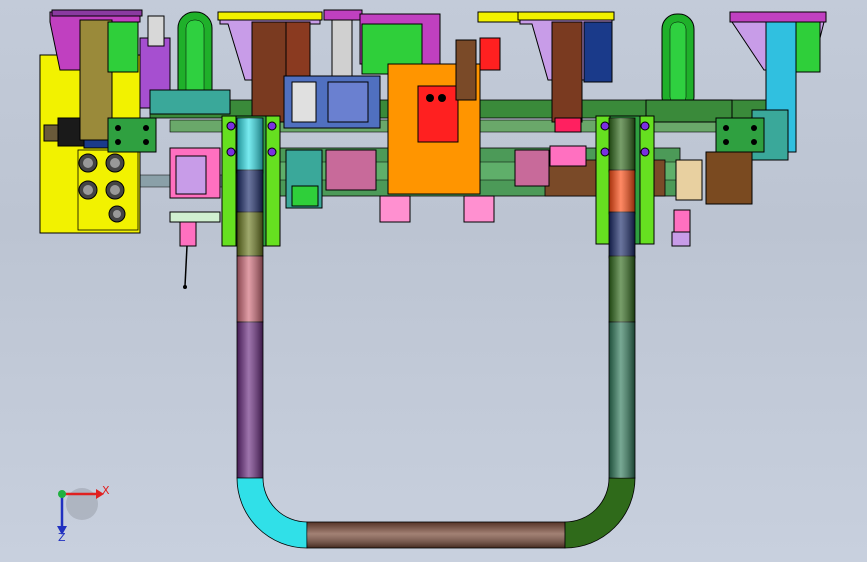  I want to click on x-axis-label: X, so click(106, 490).